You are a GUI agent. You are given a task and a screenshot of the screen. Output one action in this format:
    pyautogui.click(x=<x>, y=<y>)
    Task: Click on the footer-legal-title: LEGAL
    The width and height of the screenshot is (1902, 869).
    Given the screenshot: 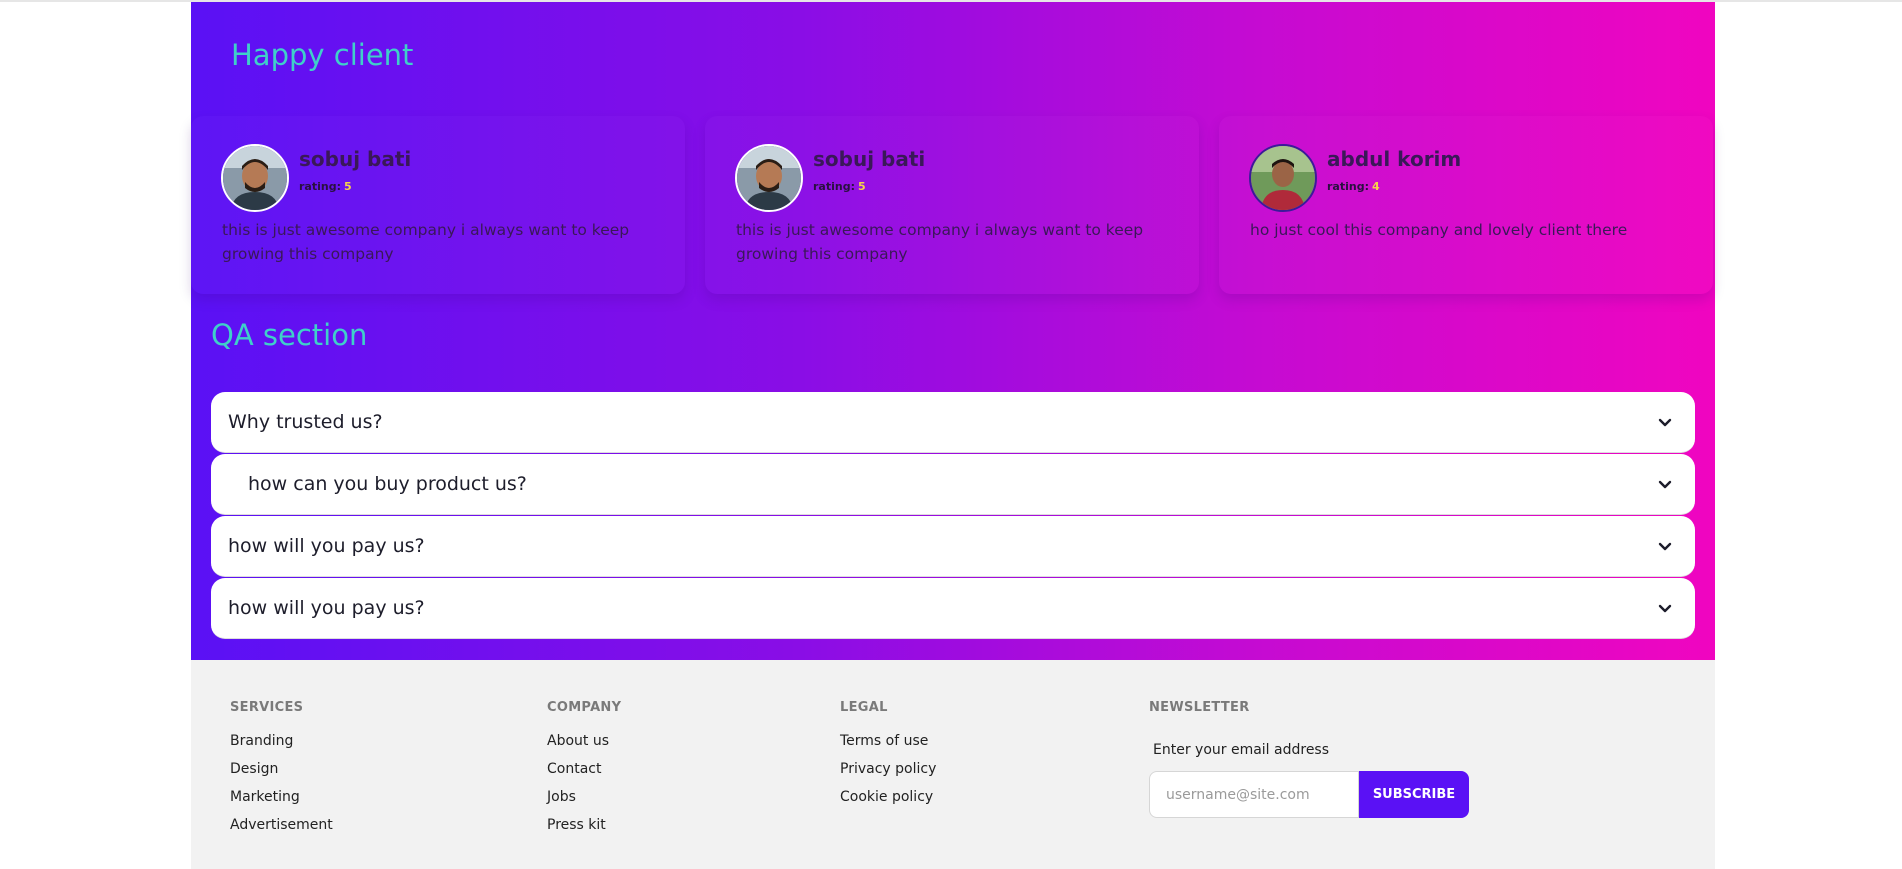 What is the action you would take?
    pyautogui.click(x=864, y=707)
    